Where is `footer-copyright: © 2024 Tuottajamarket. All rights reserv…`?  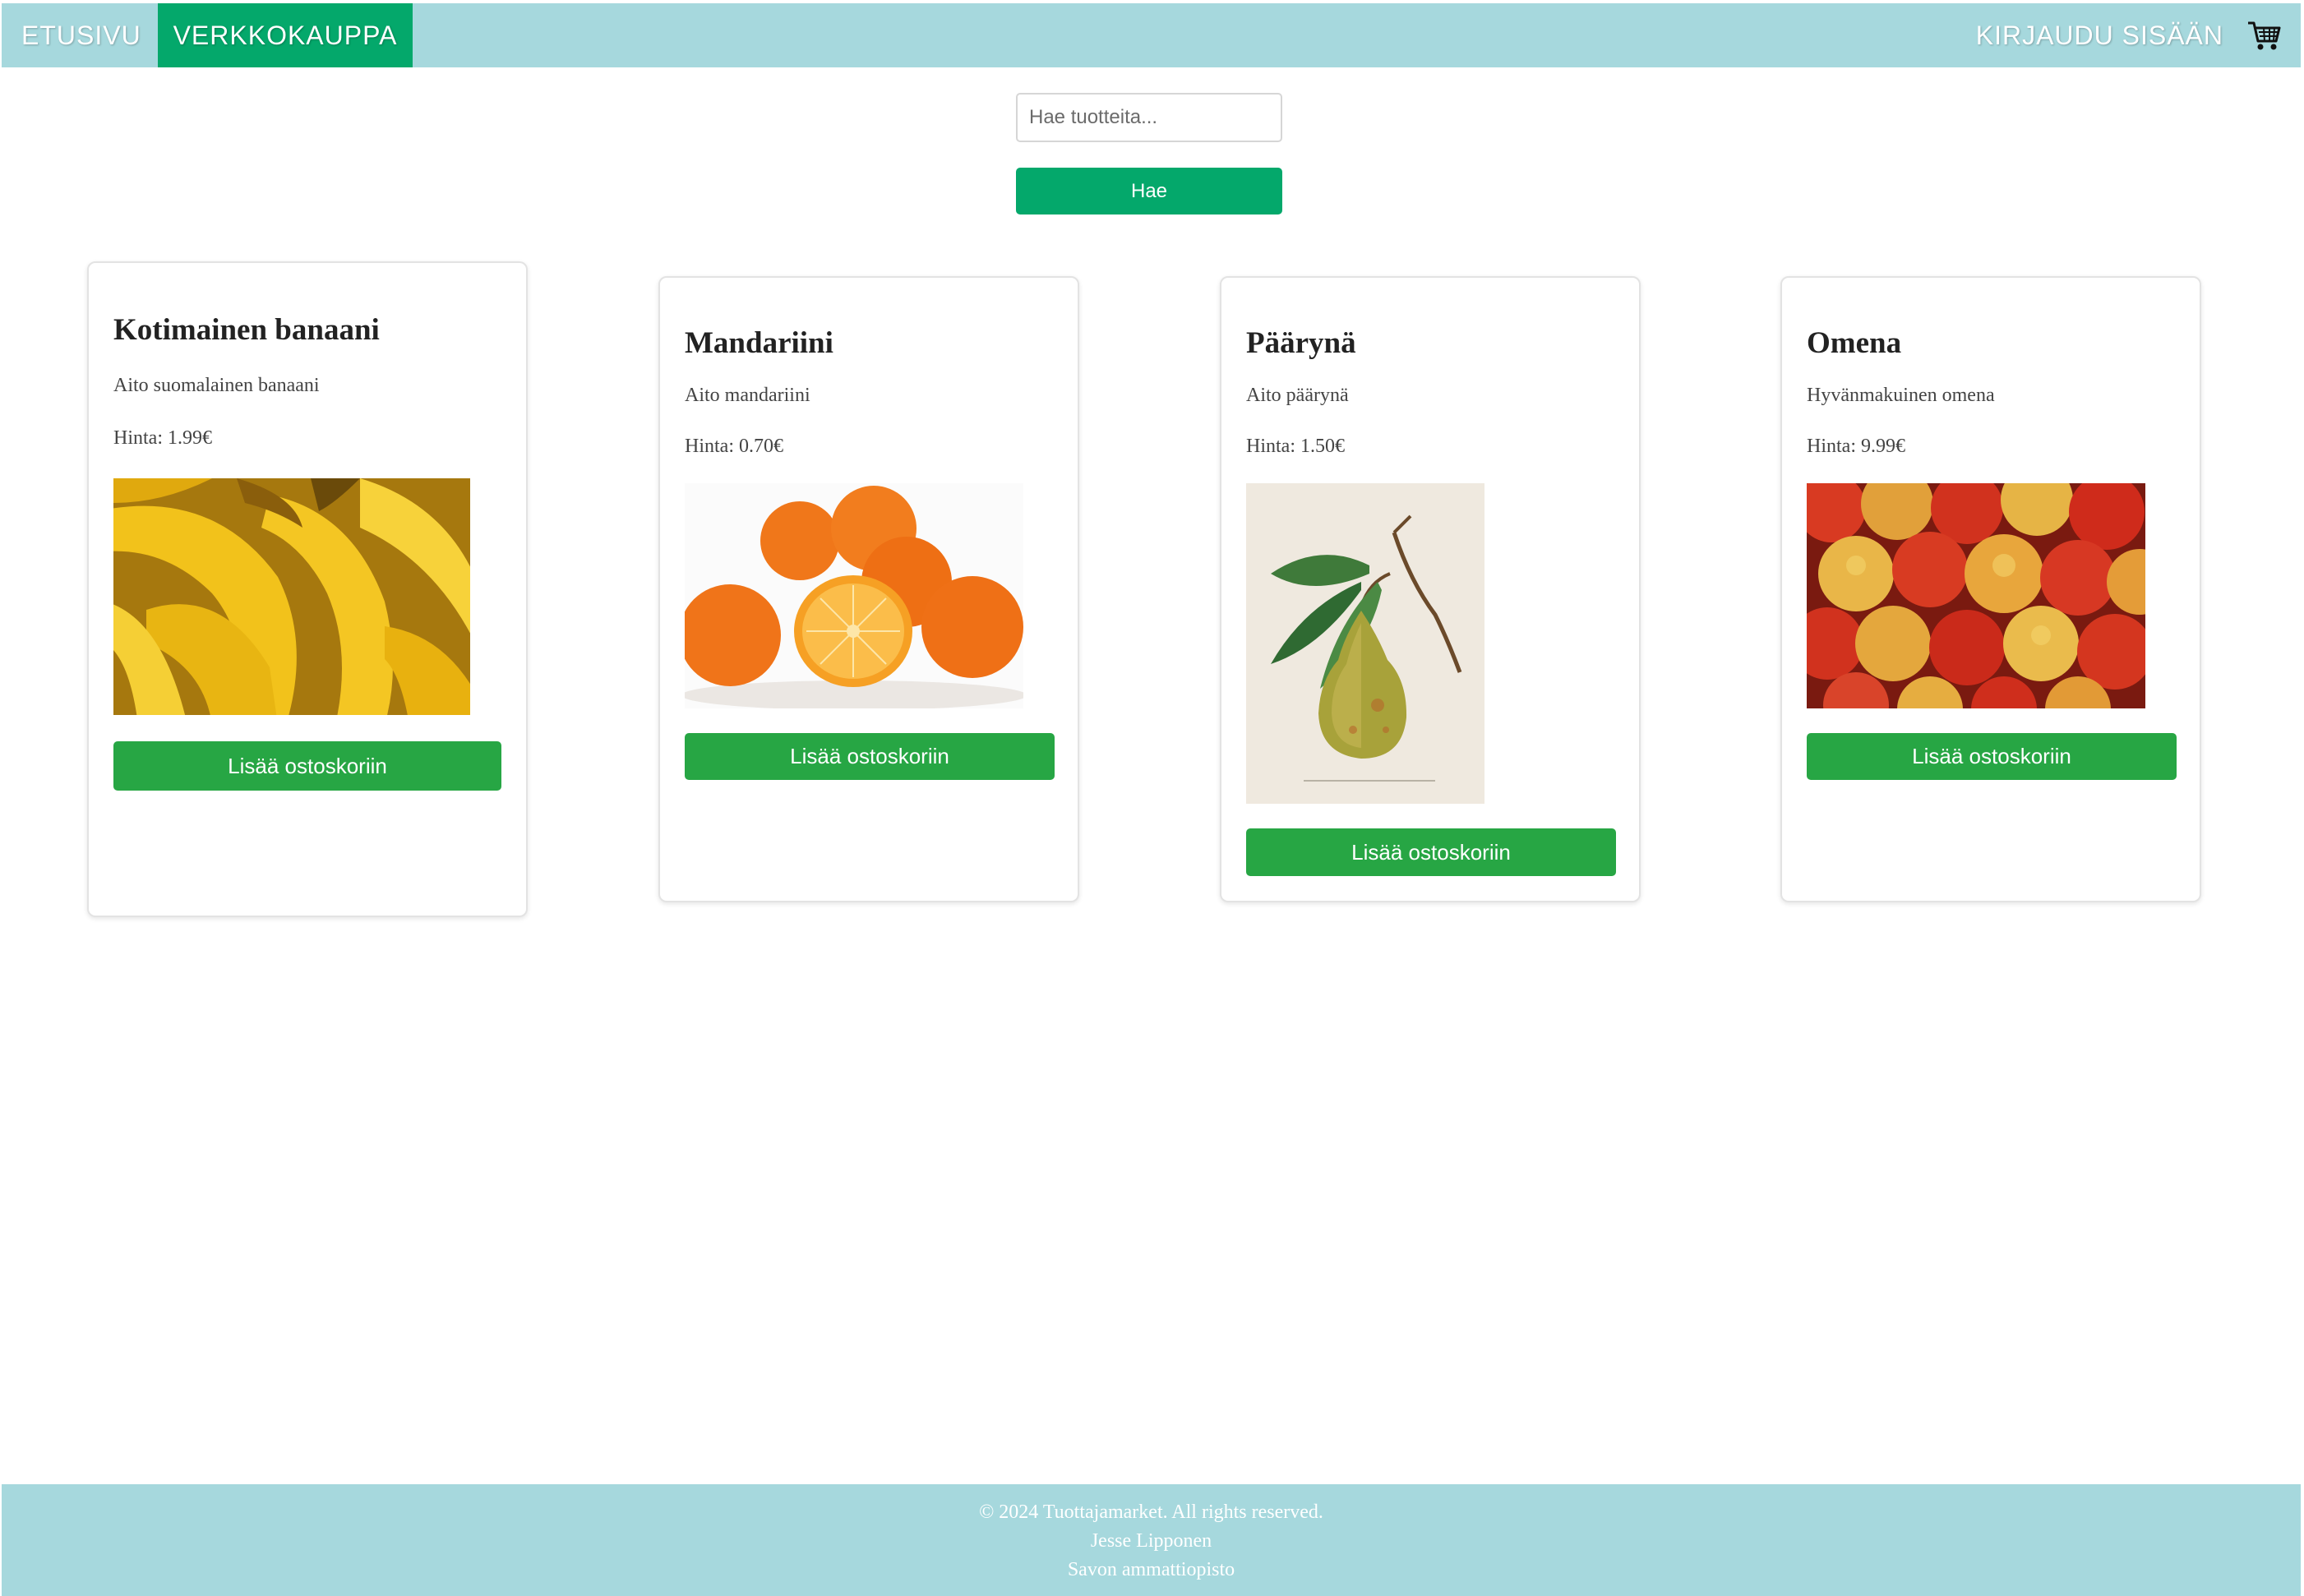 footer-copyright: © 2024 Tuottajamarket. All rights reserv… is located at coordinates (1151, 1512).